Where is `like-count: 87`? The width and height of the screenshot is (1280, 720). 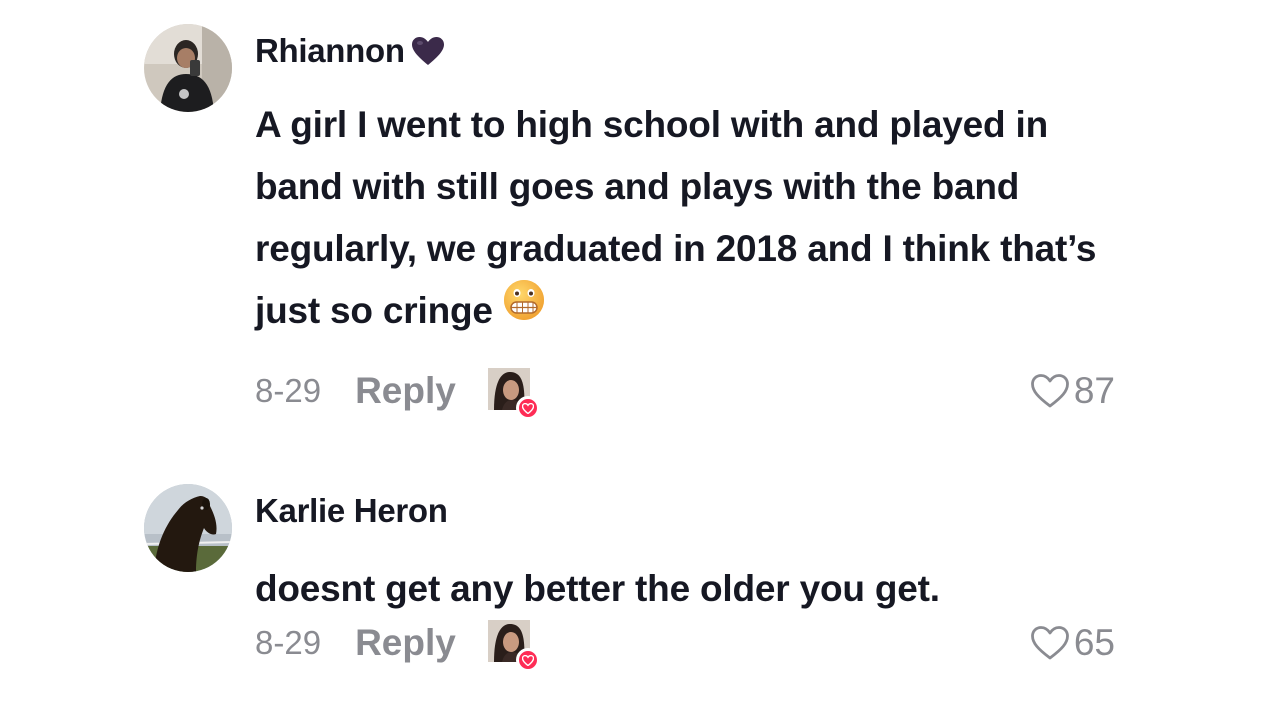
like-count: 87 is located at coordinates (1094, 390).